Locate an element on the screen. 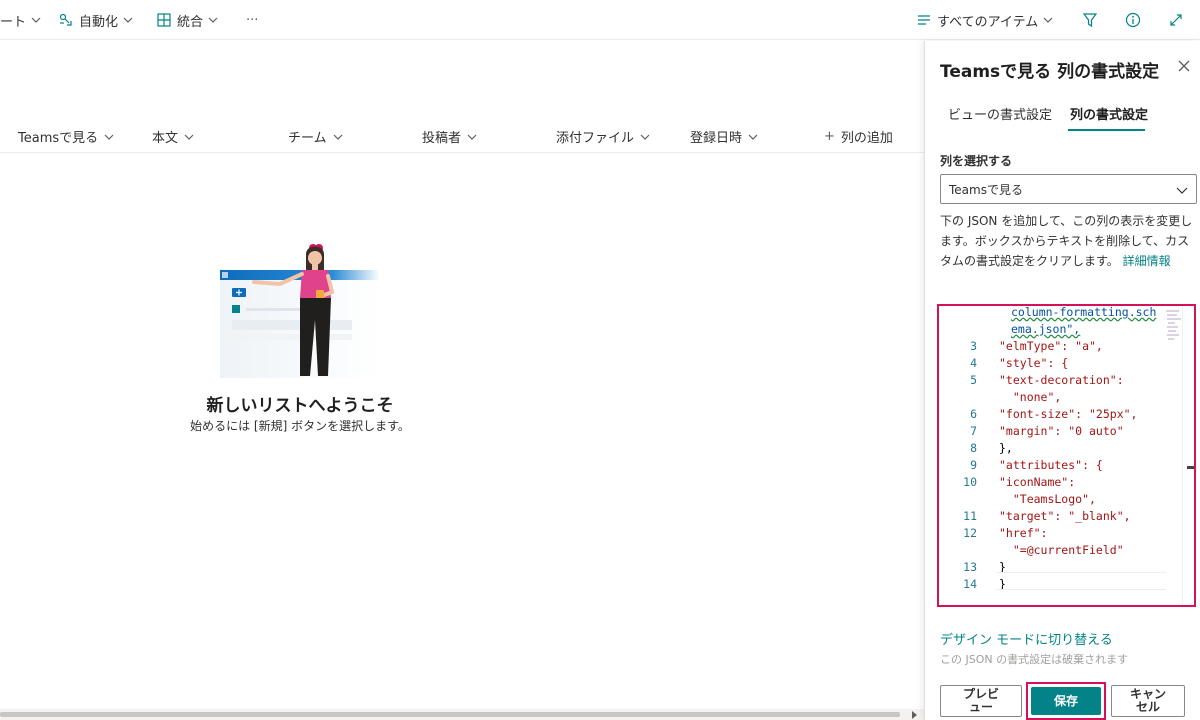 This screenshot has height=720, width=1200. line-number: 12 is located at coordinates (970, 533).